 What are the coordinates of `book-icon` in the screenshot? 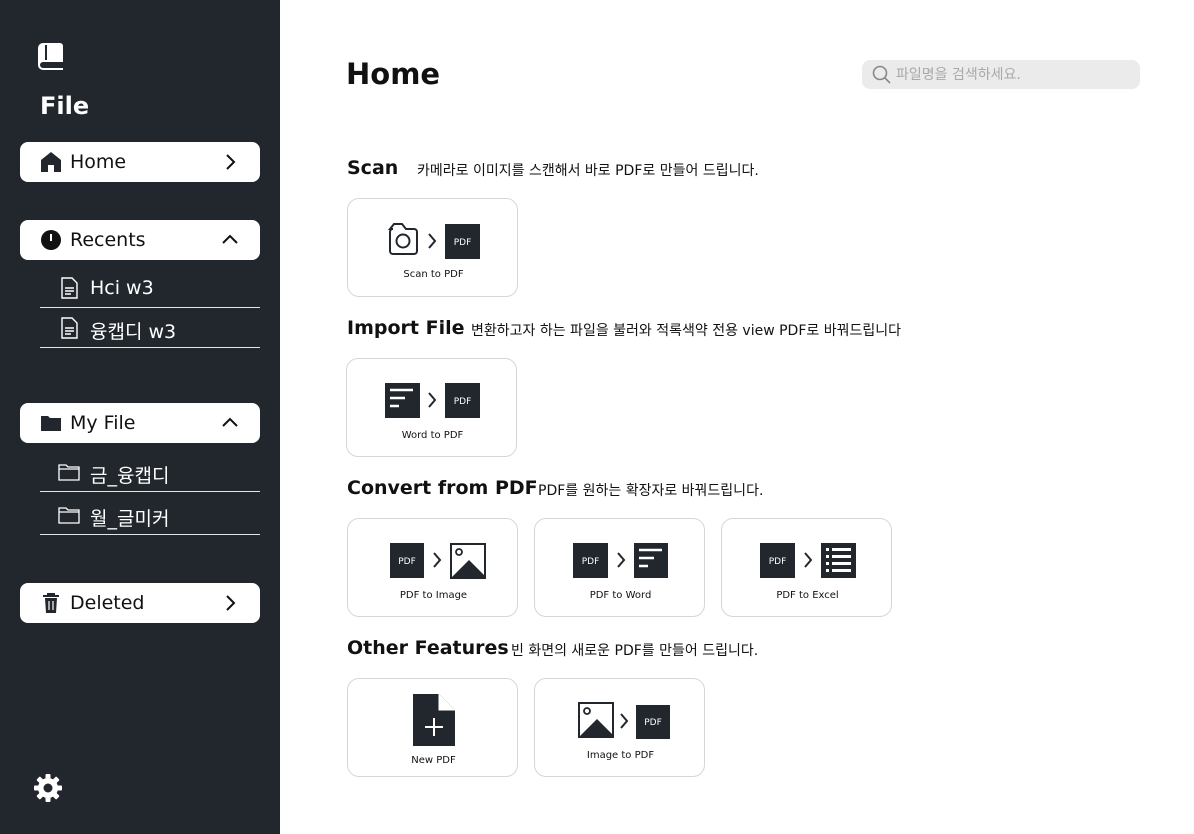 It's located at (50, 56).